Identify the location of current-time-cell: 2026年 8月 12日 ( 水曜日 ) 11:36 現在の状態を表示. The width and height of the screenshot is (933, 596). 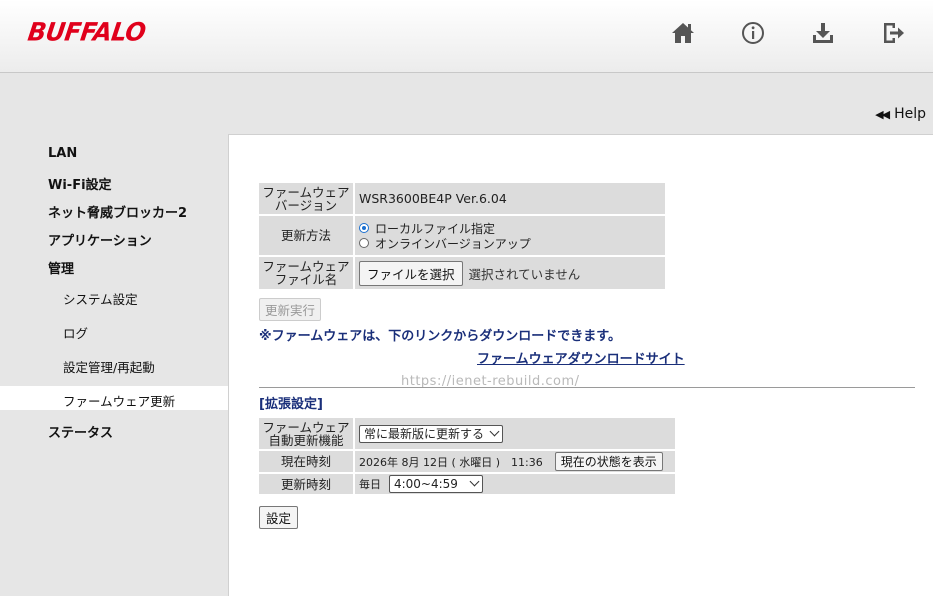
(515, 461).